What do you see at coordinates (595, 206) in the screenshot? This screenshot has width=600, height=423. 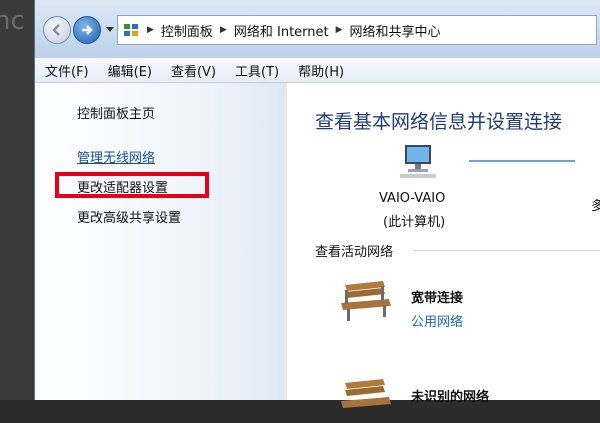 I see `clipped-label: 多` at bounding box center [595, 206].